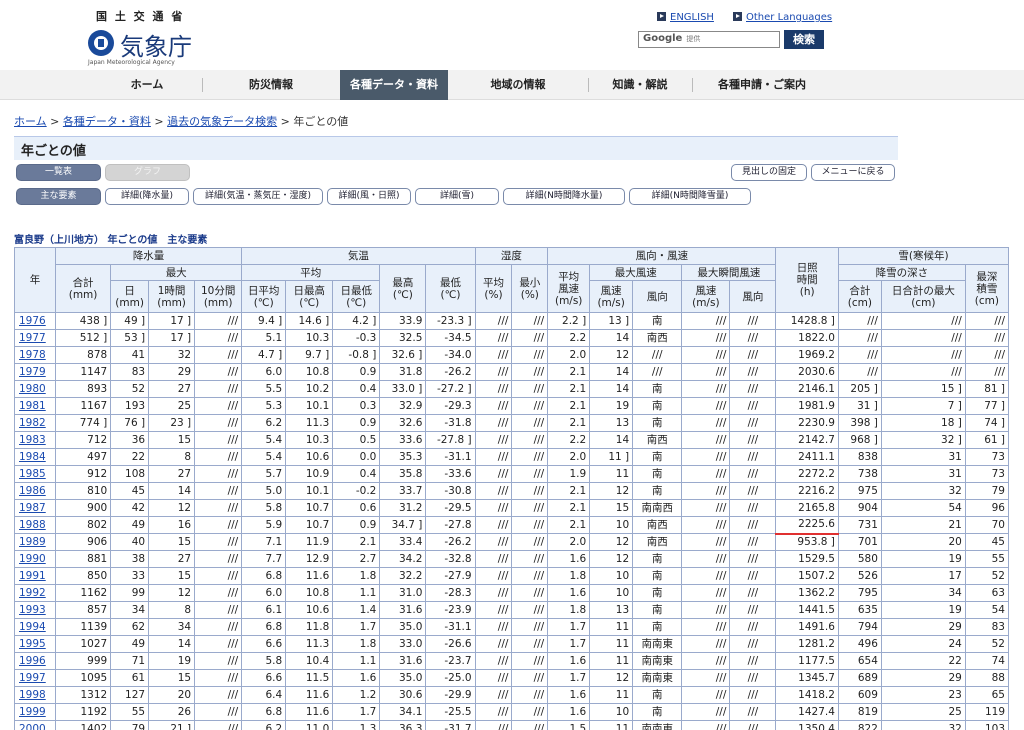 The image size is (1024, 730). Describe the element at coordinates (611, 321) in the screenshot. I see `data-cell: 13 ]` at that location.